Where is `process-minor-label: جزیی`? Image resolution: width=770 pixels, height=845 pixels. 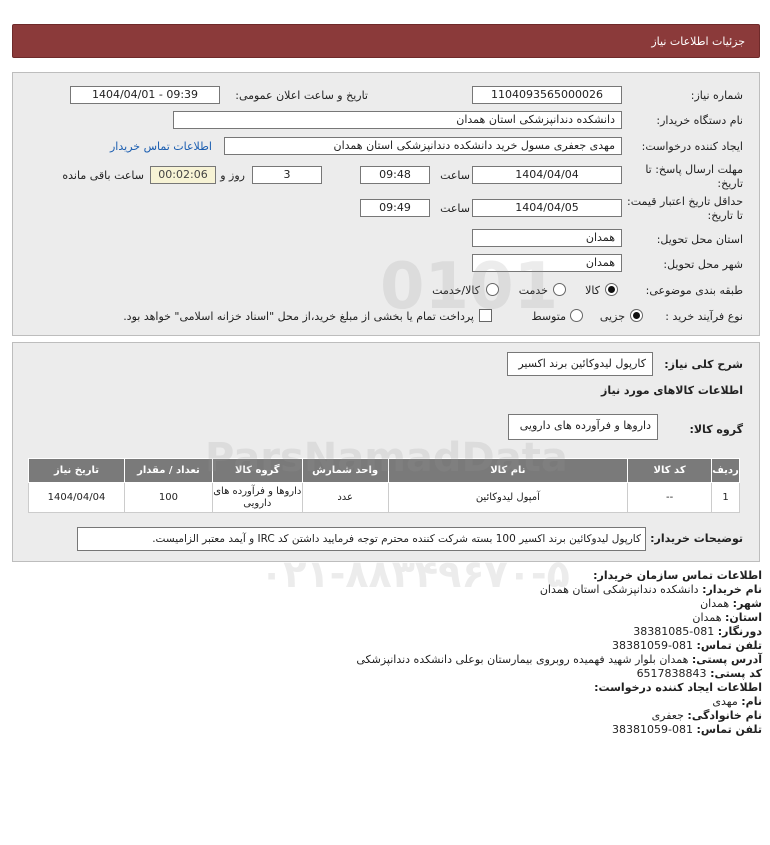
process-minor-label: جزیی is located at coordinates (612, 316).